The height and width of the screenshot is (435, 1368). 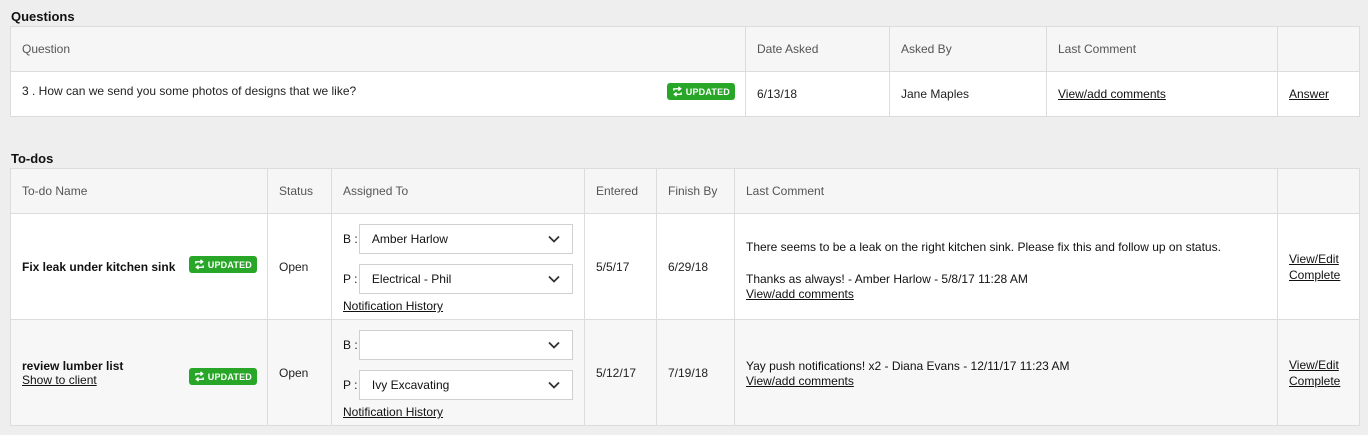 I want to click on entered-cell: 5/12/17, so click(x=620, y=372).